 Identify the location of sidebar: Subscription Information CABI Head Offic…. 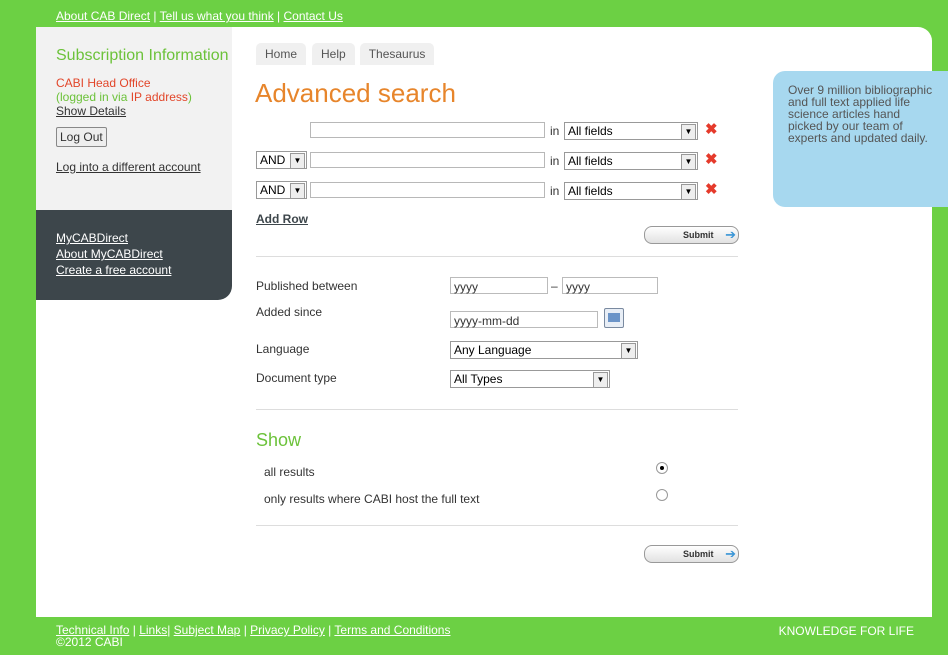
(134, 163).